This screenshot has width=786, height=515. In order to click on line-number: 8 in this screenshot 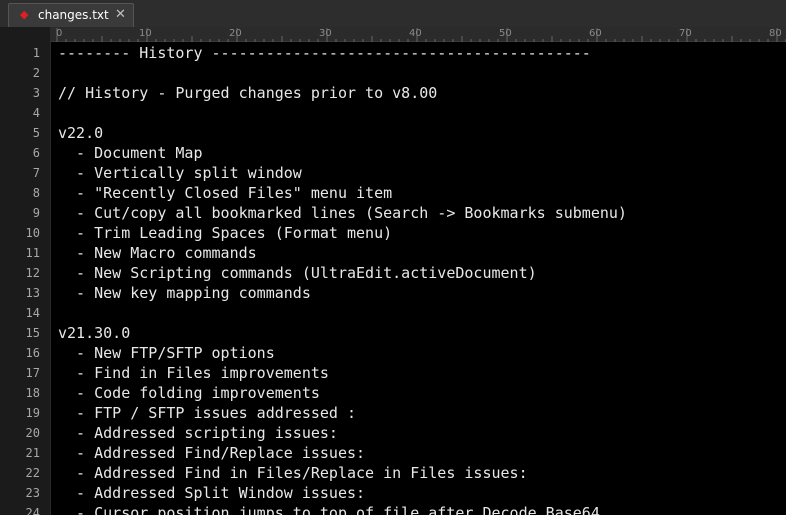, I will do `click(36, 193)`.